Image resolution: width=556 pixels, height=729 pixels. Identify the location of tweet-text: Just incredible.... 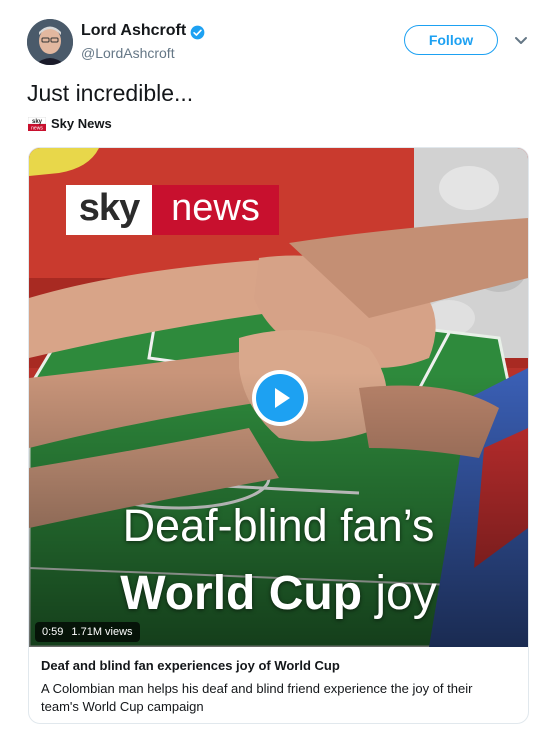
(110, 93).